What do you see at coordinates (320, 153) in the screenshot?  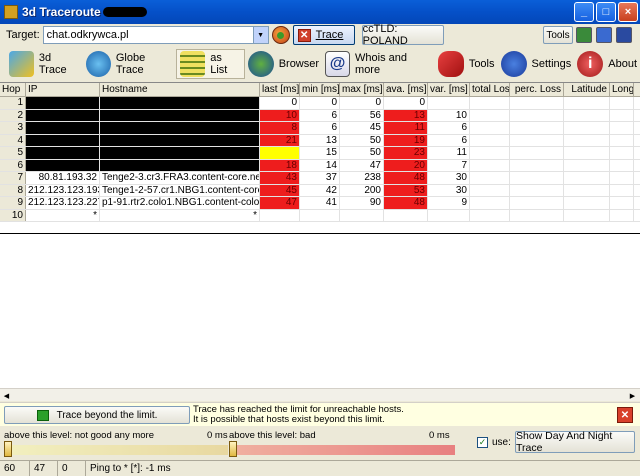 I see `table-row: 5 15 50 23 11` at bounding box center [320, 153].